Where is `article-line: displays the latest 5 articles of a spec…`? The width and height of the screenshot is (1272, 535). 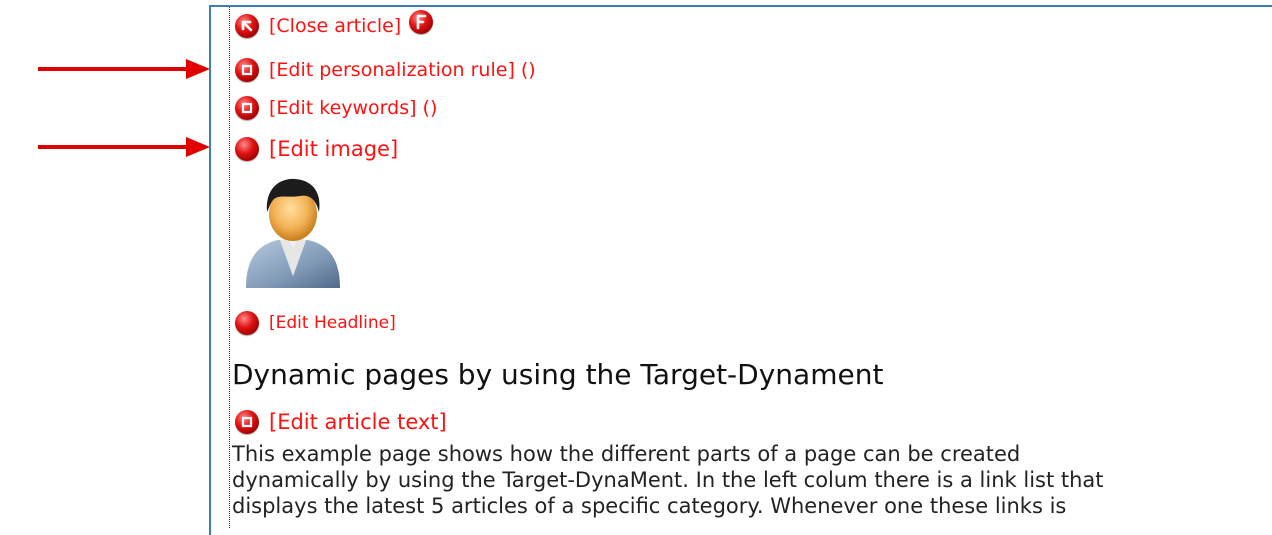
article-line: displays the latest 5 articles of a spec… is located at coordinates (649, 506).